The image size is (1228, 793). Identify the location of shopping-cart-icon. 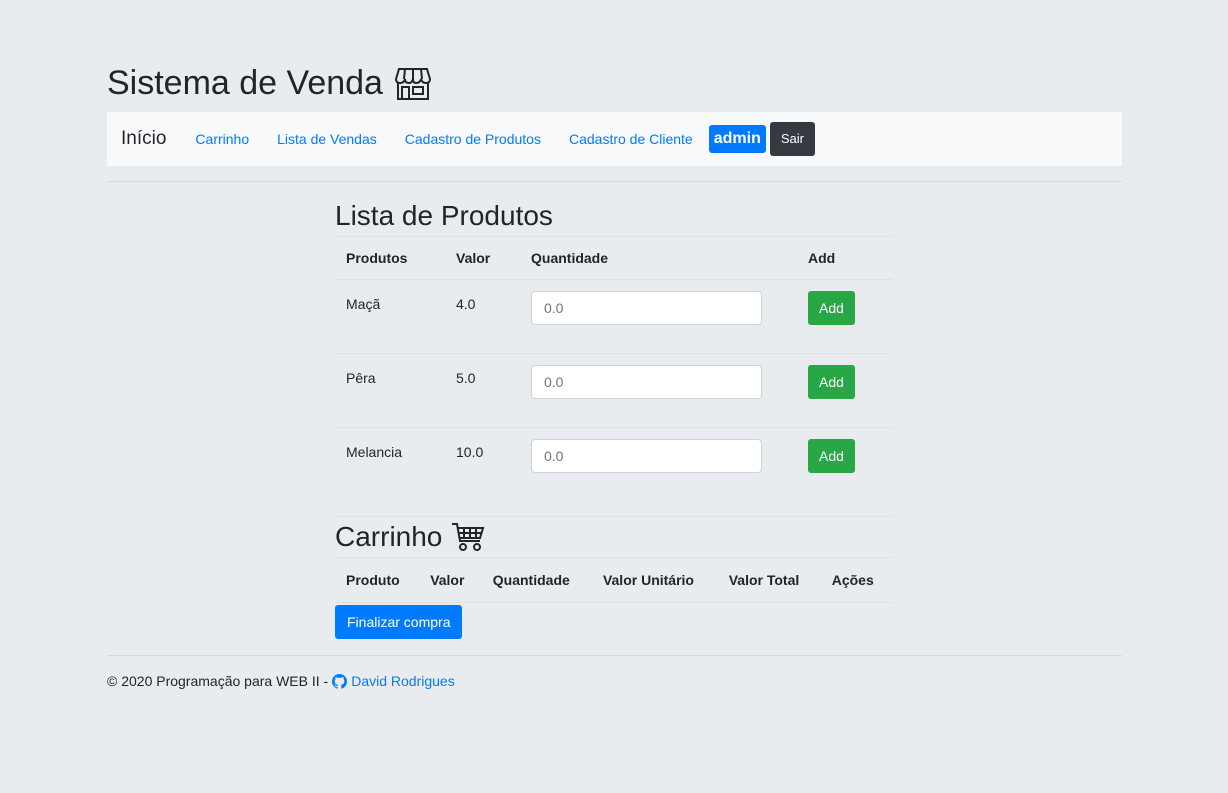
(468, 537).